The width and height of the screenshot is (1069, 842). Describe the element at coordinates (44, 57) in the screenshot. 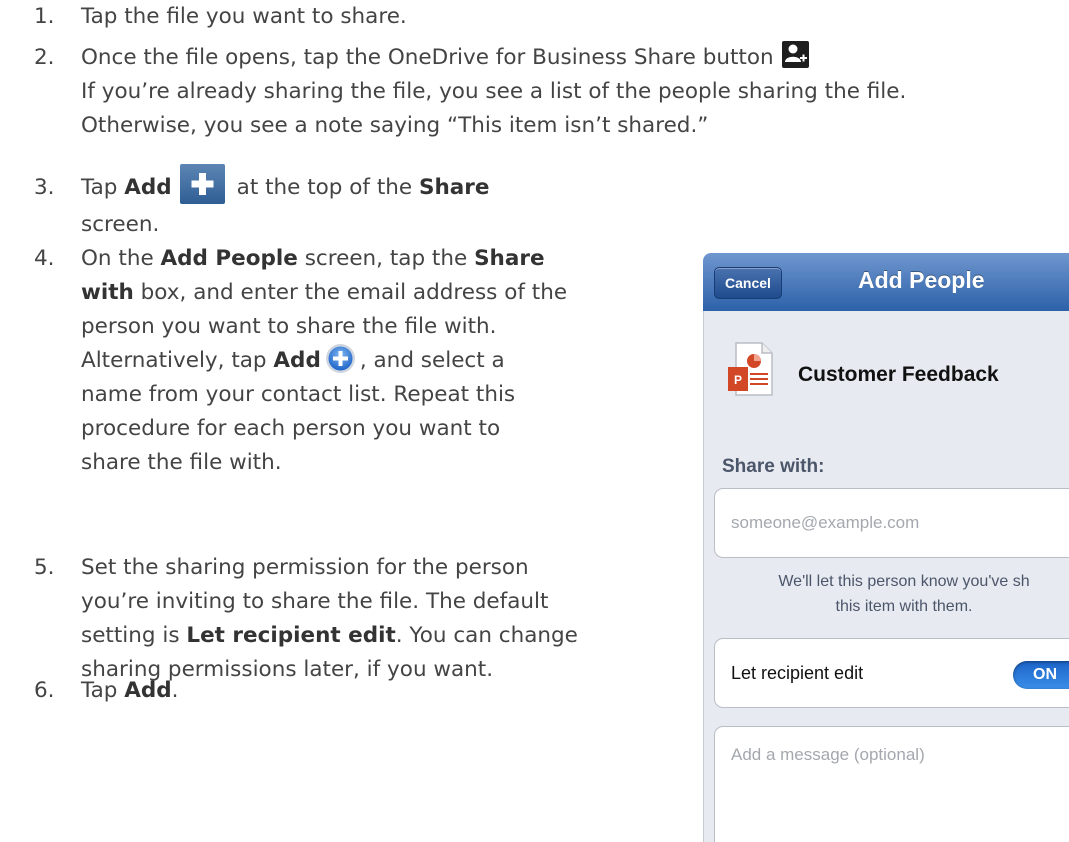

I see `step-number: 2.` at that location.